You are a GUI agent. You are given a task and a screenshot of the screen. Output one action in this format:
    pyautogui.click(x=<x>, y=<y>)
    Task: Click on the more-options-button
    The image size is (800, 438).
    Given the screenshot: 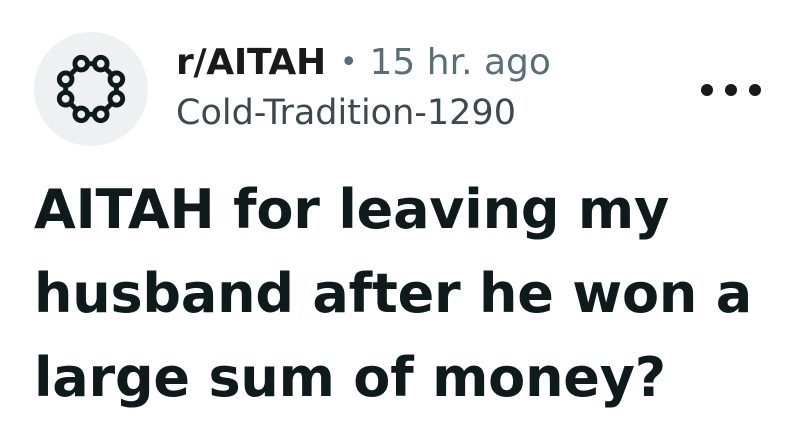 What is the action you would take?
    pyautogui.click(x=731, y=90)
    